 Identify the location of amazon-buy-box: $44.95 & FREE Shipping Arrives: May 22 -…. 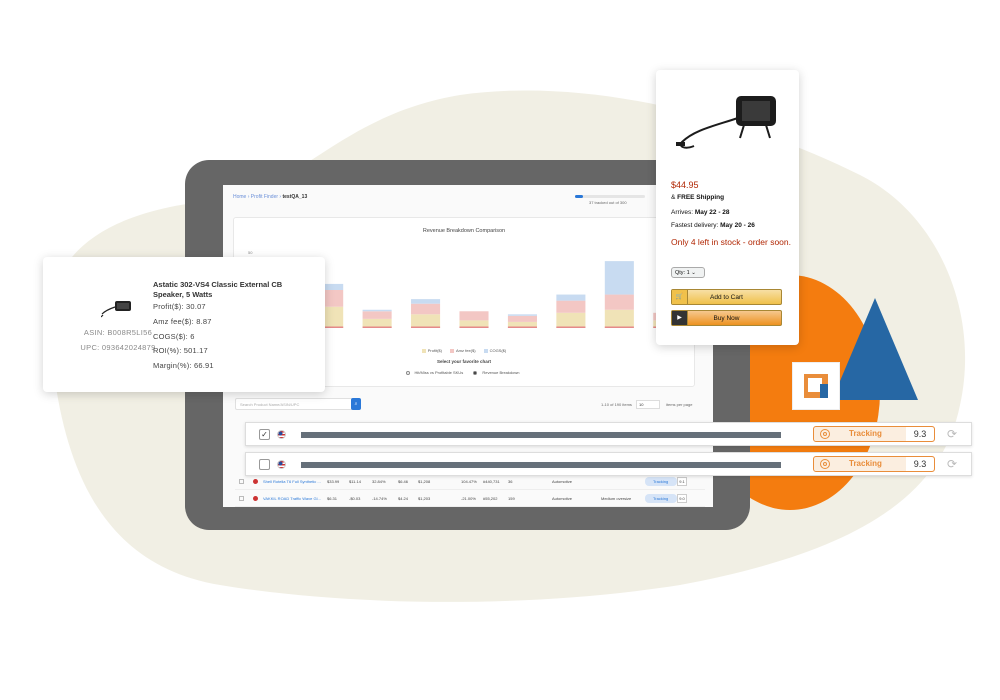
(727, 207).